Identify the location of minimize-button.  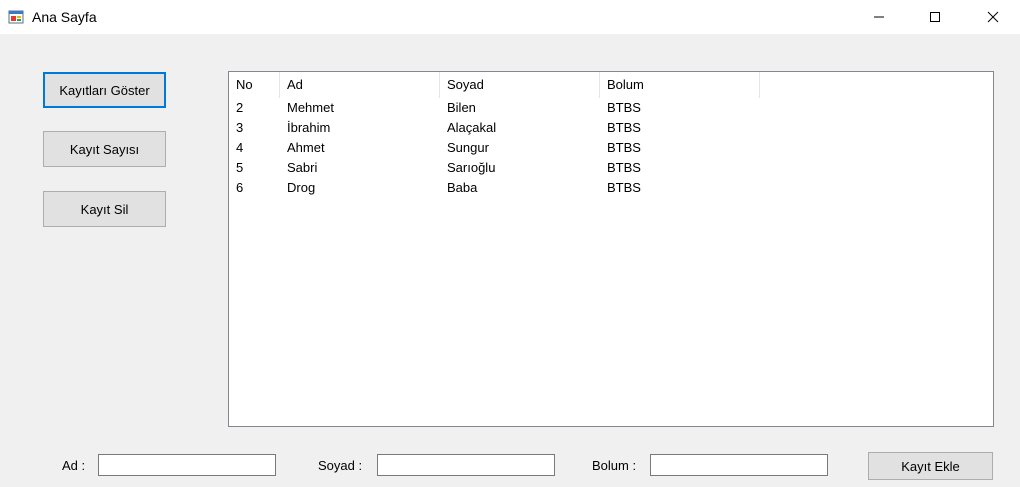
(879, 16).